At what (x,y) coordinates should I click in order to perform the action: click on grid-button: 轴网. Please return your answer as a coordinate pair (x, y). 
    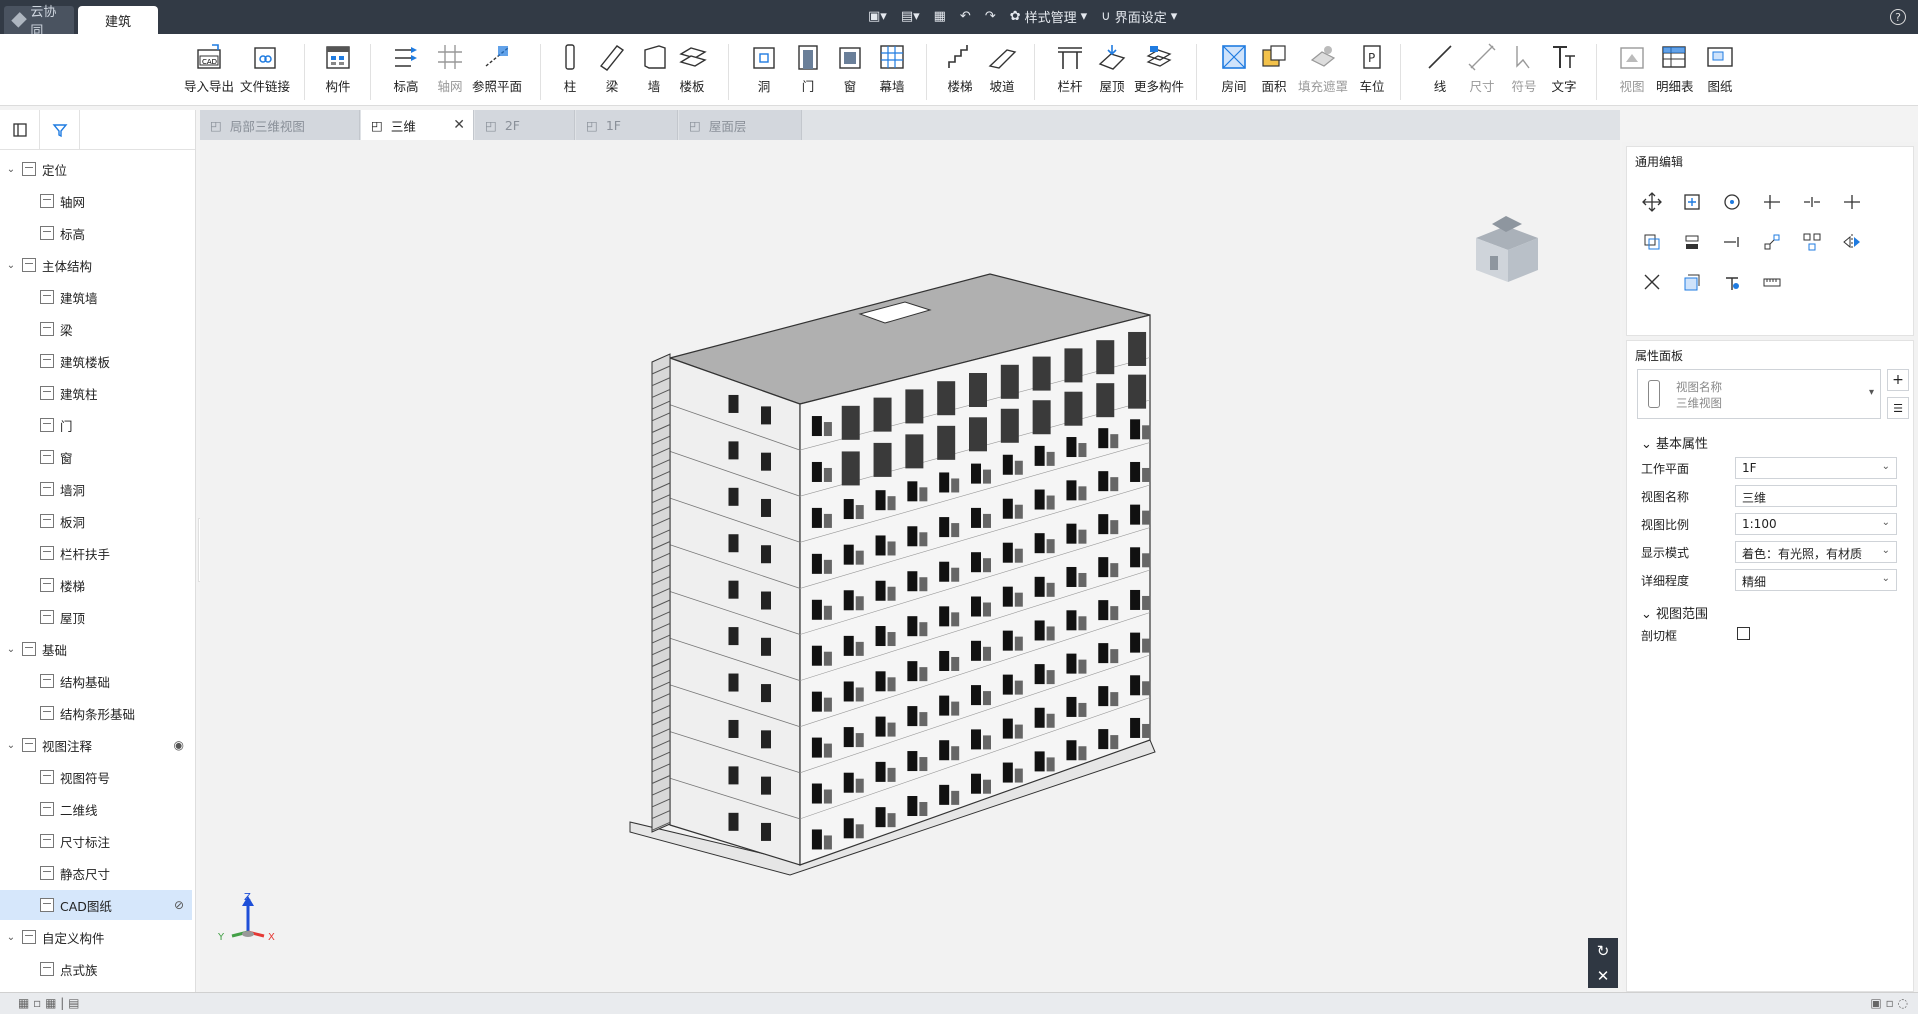
    Looking at the image, I should click on (450, 66).